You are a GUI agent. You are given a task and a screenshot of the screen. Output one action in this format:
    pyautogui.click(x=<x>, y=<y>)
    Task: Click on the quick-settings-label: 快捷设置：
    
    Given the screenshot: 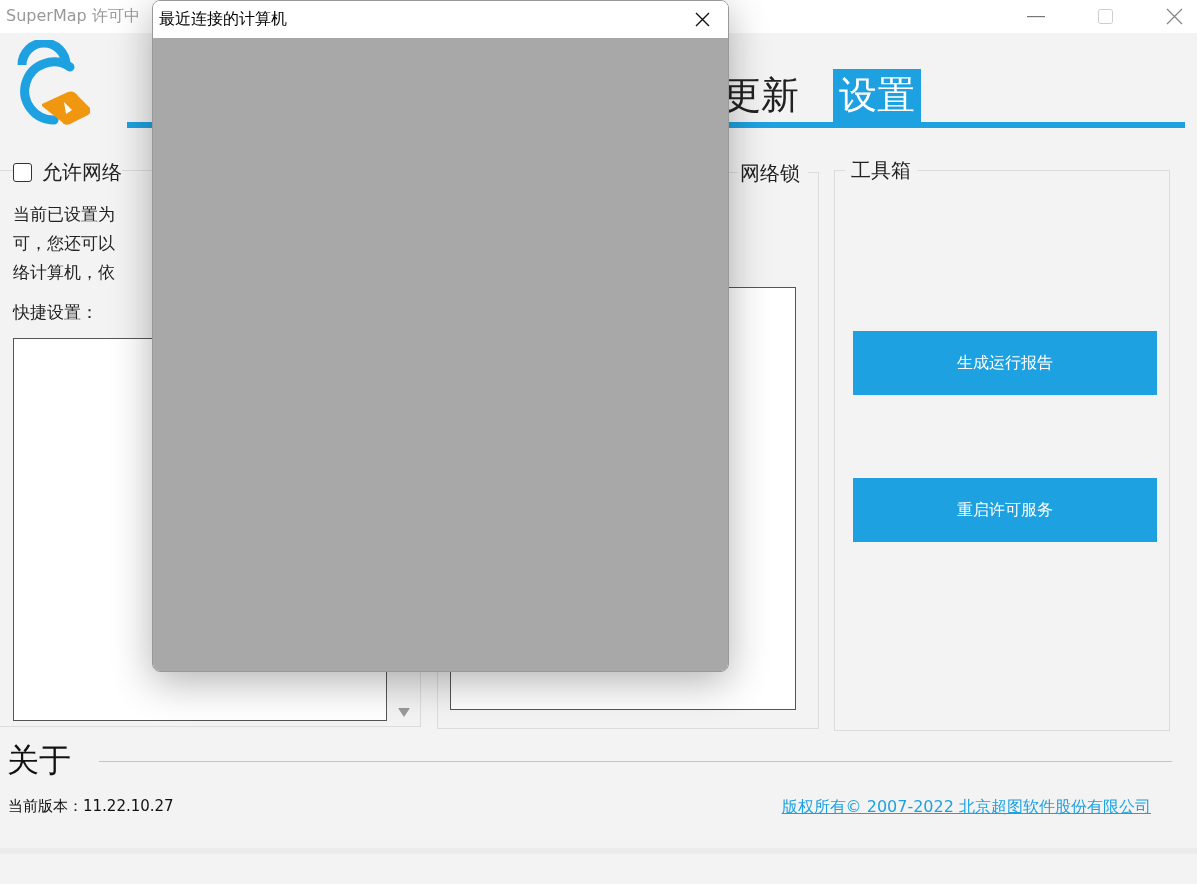 What is the action you would take?
    pyautogui.click(x=56, y=312)
    